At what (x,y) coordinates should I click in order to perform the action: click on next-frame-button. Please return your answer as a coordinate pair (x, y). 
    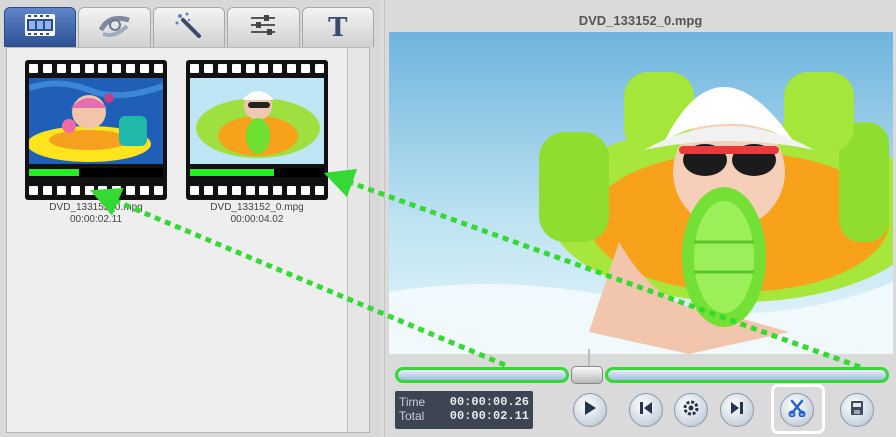
    Looking at the image, I should click on (737, 410).